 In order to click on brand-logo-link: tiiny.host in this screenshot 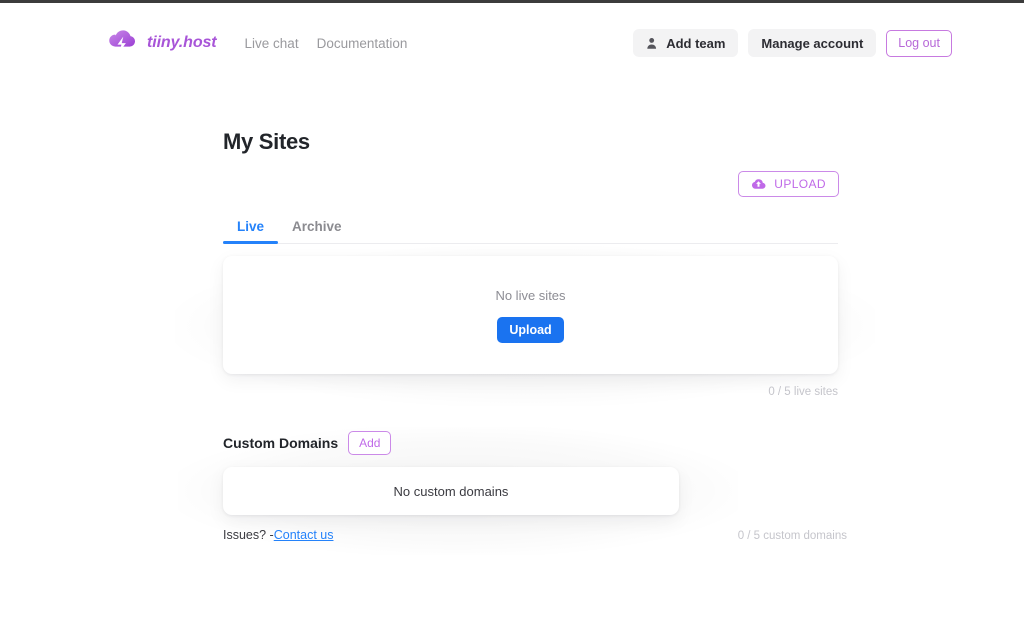, I will do `click(161, 43)`.